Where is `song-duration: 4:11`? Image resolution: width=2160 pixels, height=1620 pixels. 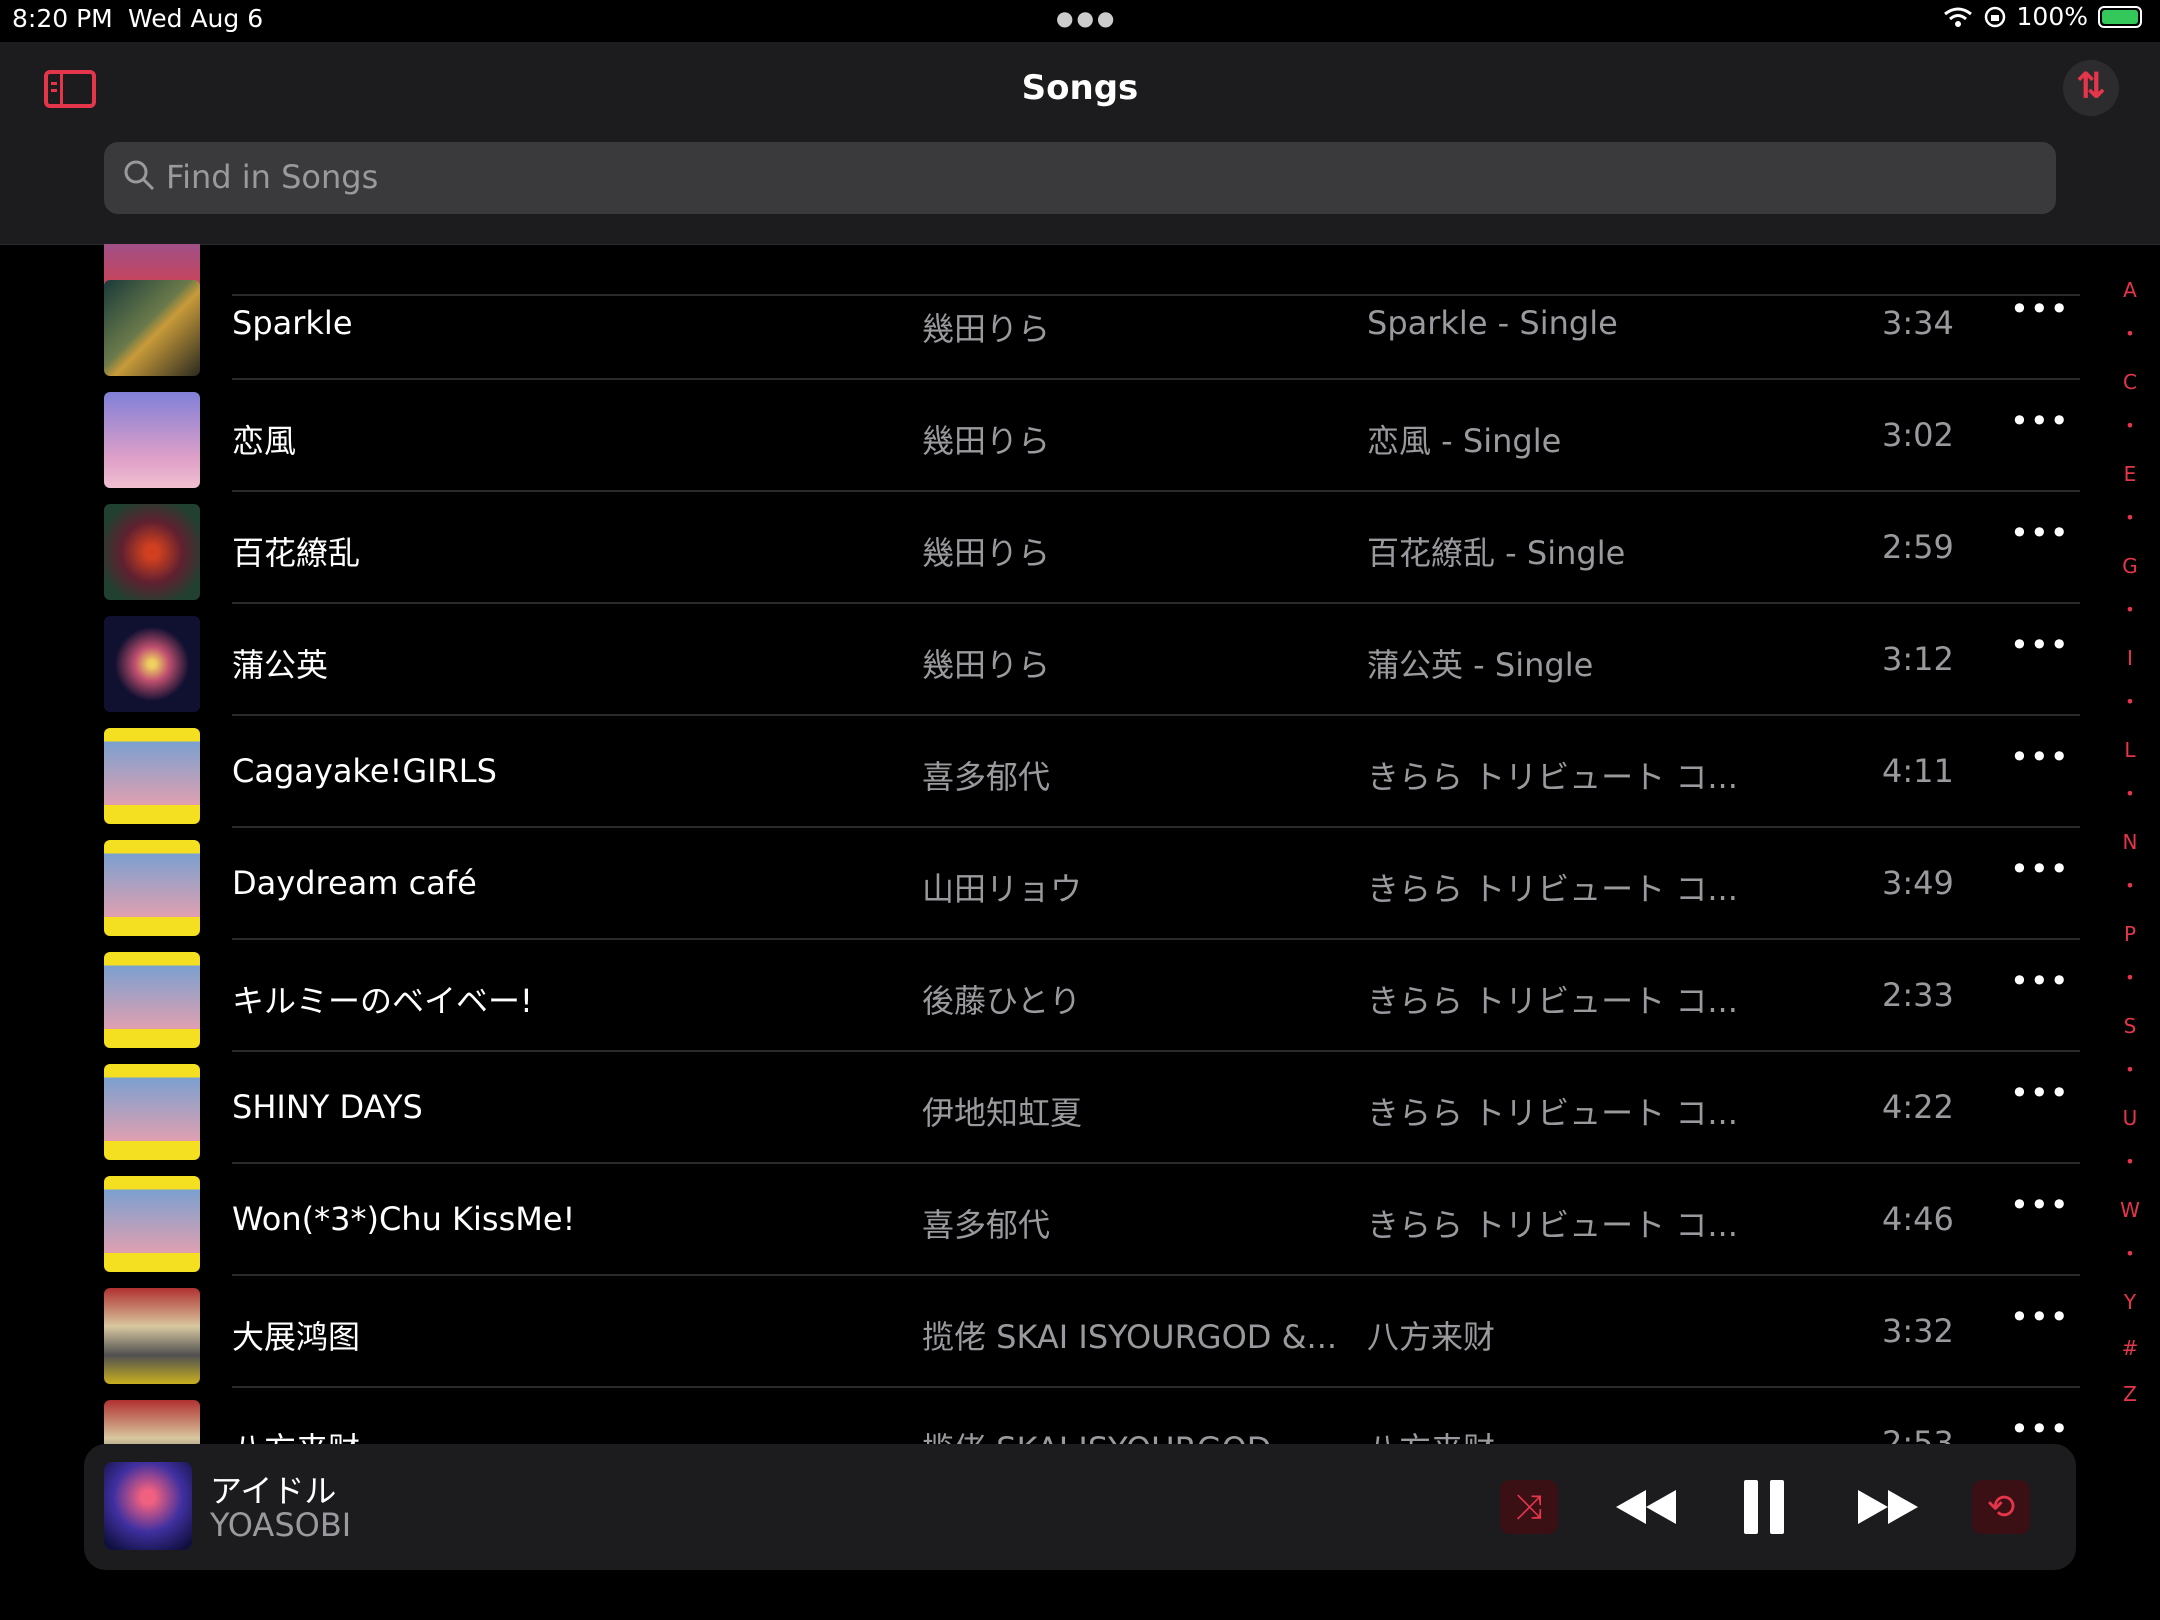 song-duration: 4:11 is located at coordinates (1918, 771).